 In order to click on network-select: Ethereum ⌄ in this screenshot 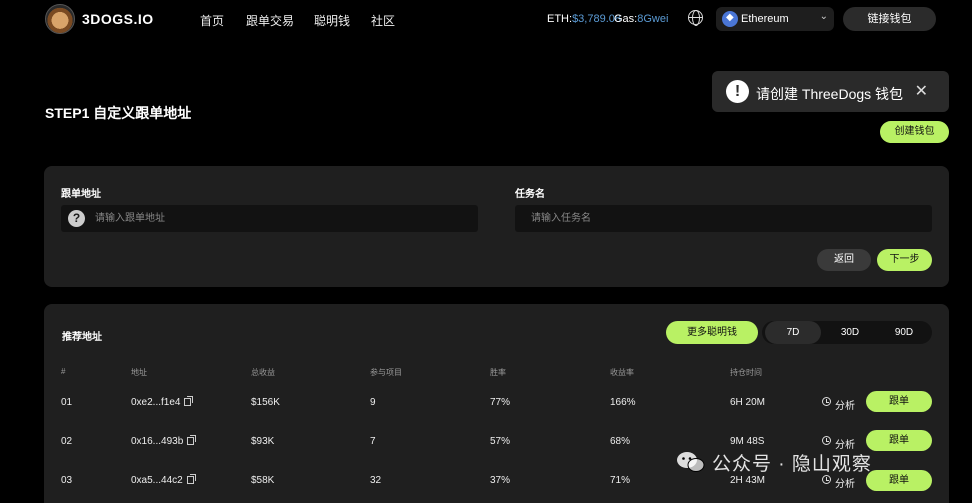, I will do `click(775, 19)`.